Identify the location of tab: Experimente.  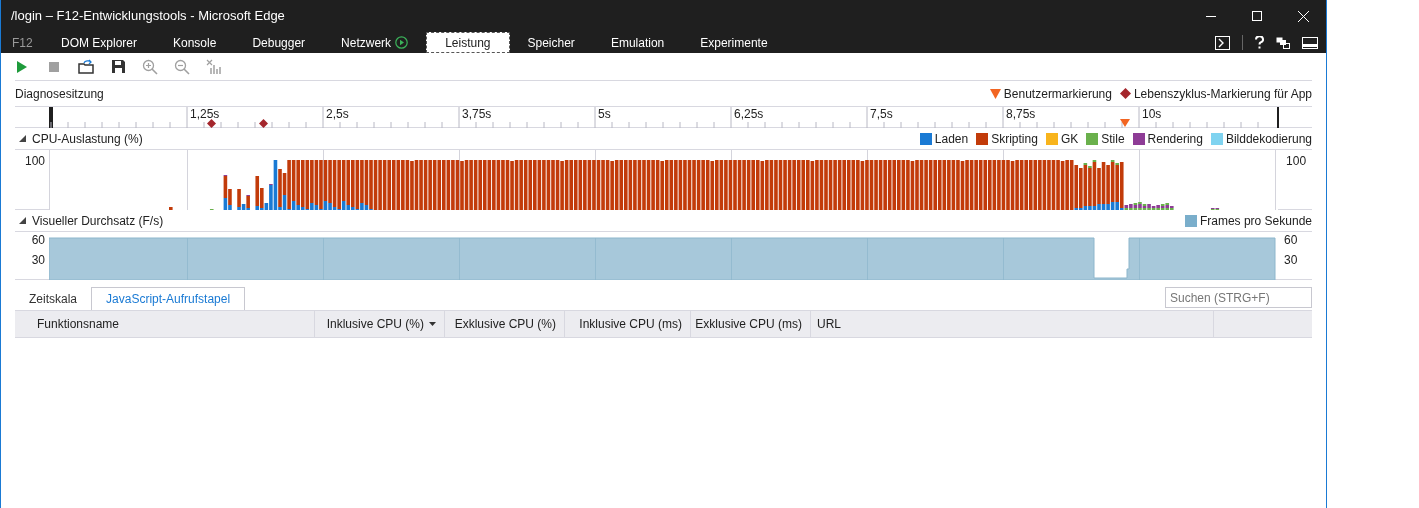
(734, 42).